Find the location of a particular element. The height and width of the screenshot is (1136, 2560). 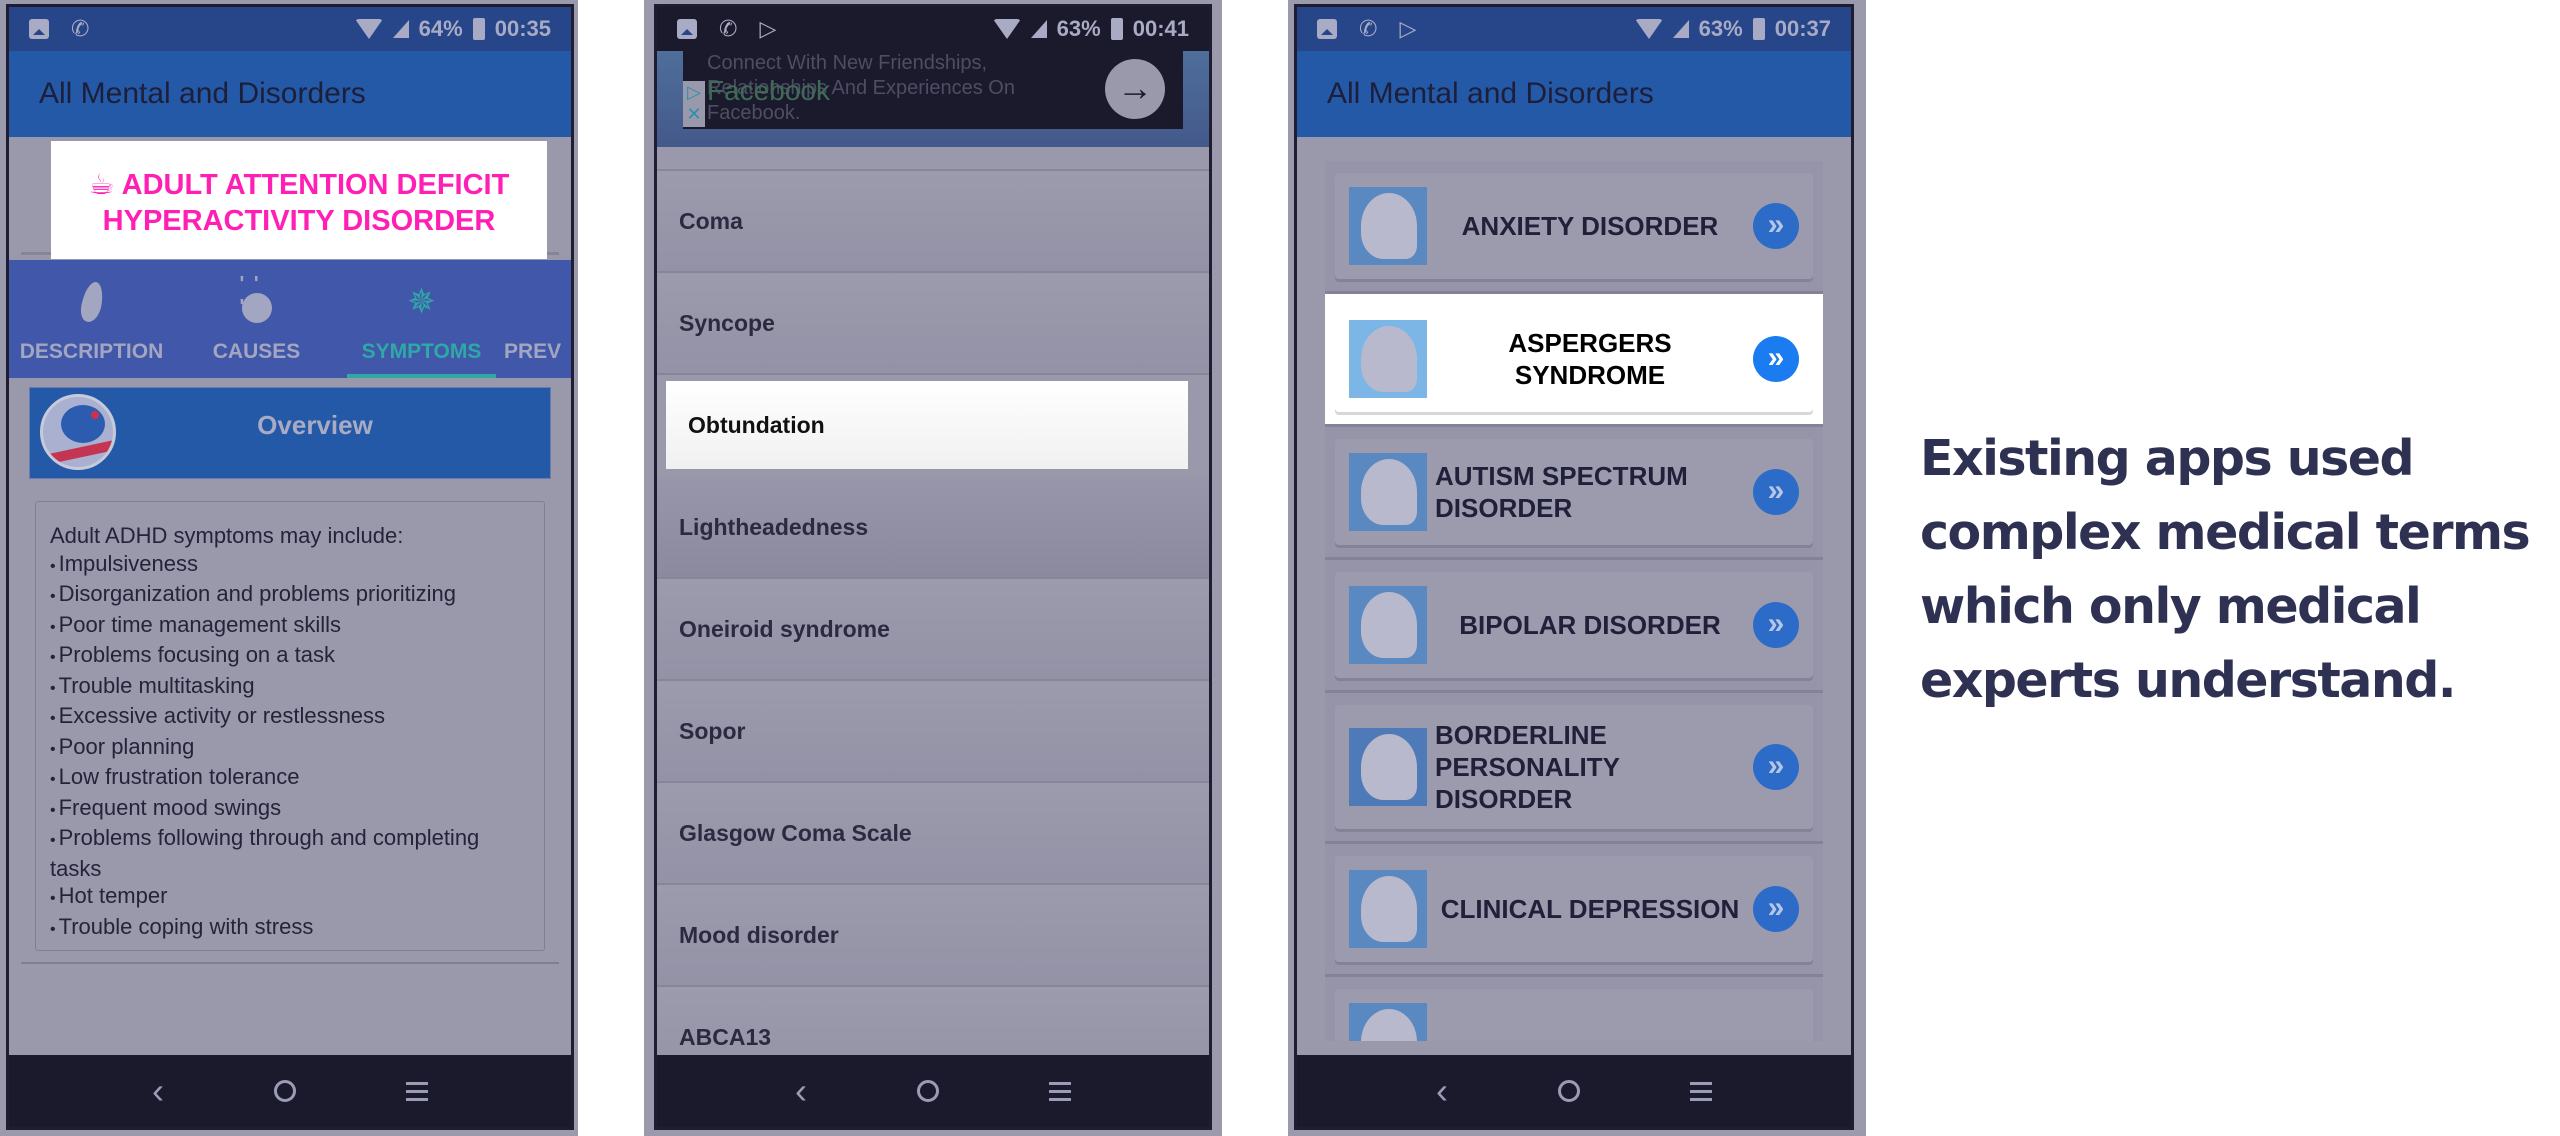

card-divider is located at coordinates (290, 964).